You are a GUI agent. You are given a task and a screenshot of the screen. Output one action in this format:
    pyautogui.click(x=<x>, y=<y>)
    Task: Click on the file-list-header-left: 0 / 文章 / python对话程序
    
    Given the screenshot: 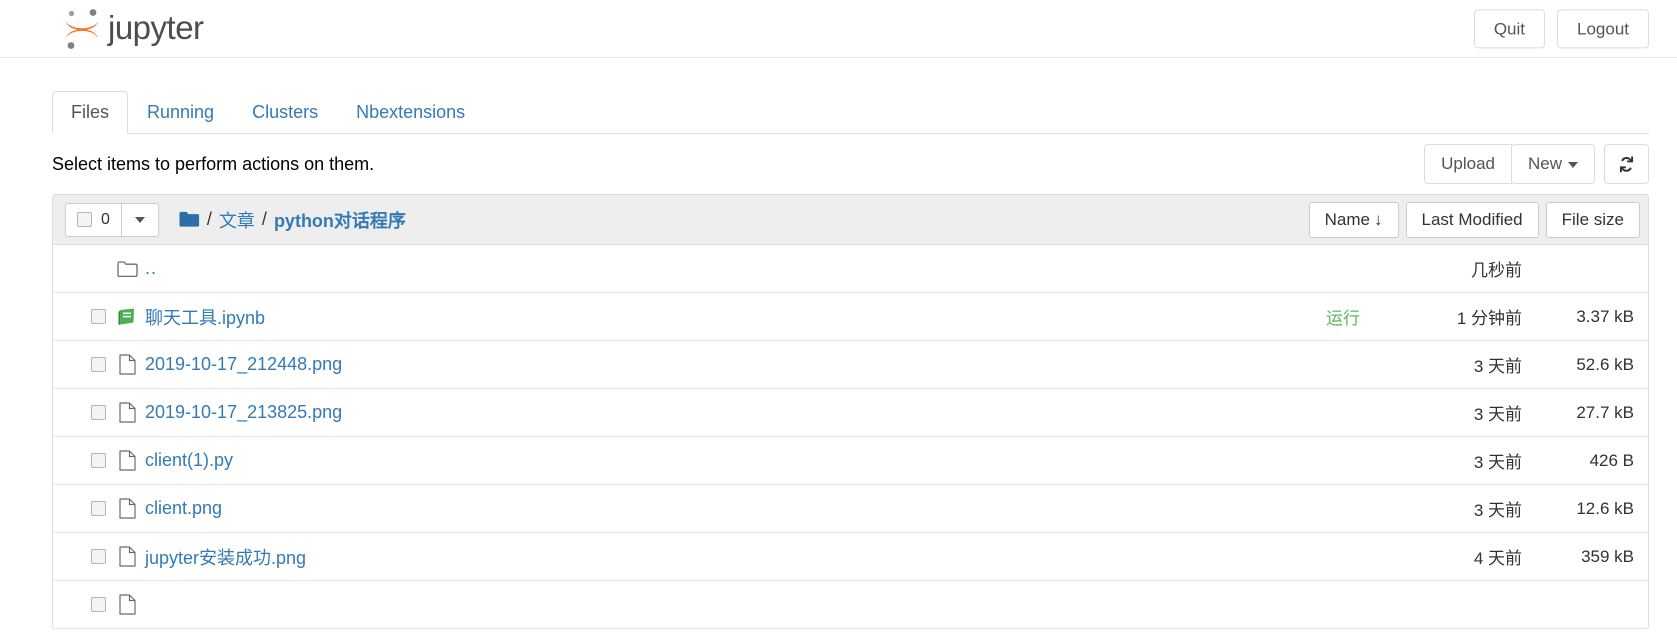 What is the action you would take?
    pyautogui.click(x=235, y=219)
    